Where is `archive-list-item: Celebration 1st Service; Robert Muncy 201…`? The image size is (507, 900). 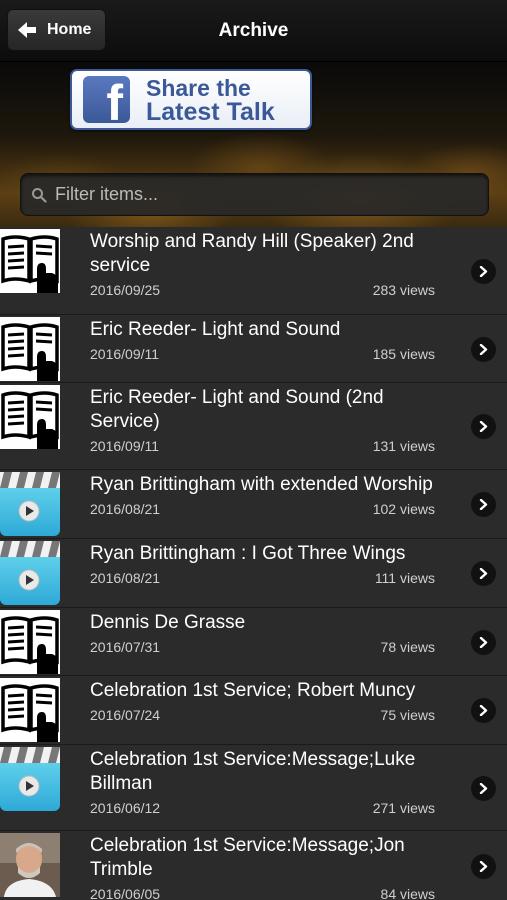
archive-list-item: Celebration 1st Service; Robert Muncy 201… is located at coordinates (253, 710).